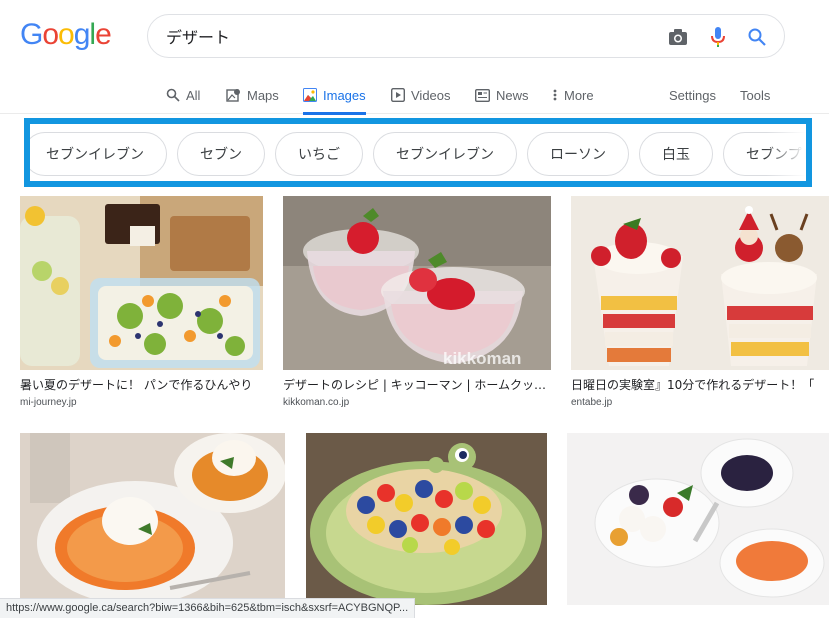  What do you see at coordinates (555, 95) in the screenshot?
I see `more-vert-icon` at bounding box center [555, 95].